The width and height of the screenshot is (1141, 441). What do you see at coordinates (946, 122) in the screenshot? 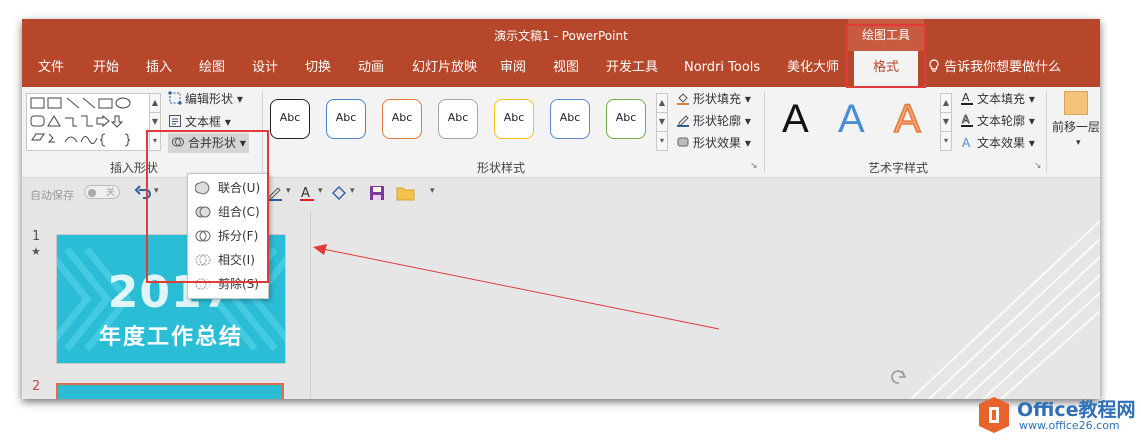
I see `wordart-gallery-scroll-down: ▼` at bounding box center [946, 122].